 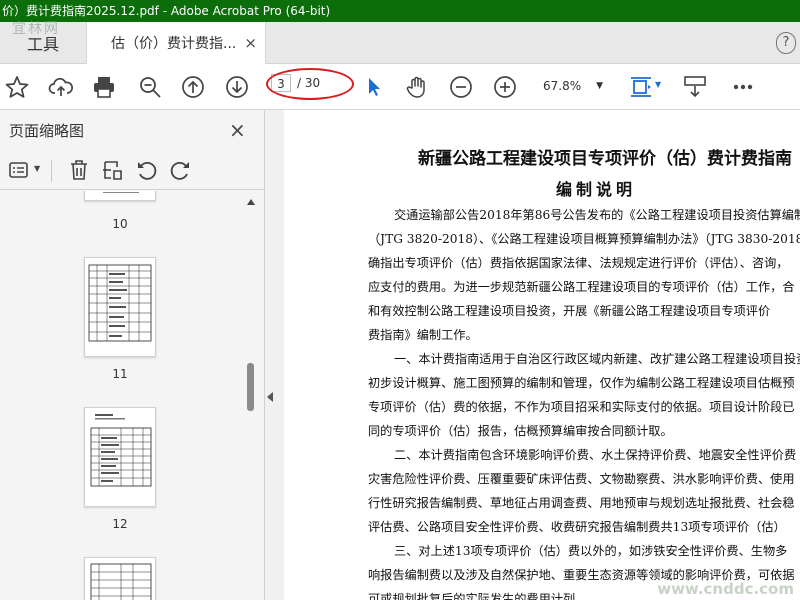 I want to click on zoom-in-icon, so click(x=505, y=87).